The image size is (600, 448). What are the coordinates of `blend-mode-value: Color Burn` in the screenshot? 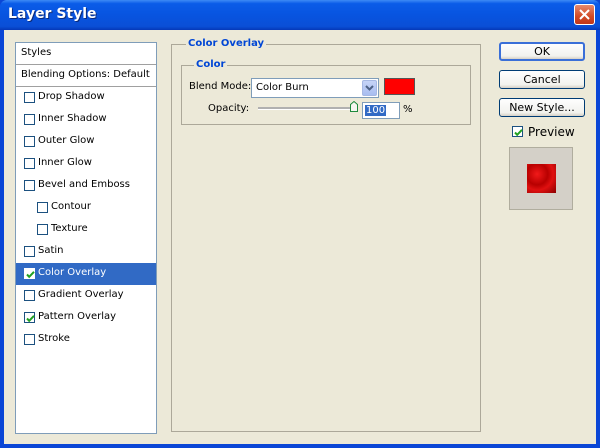 It's located at (282, 87).